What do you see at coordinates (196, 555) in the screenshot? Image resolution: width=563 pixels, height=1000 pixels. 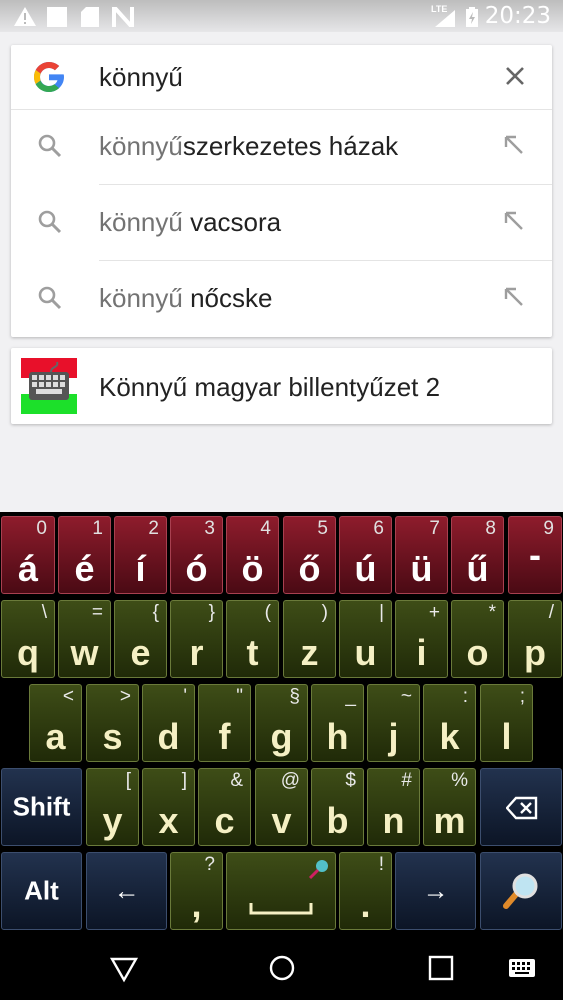 I see `key-o-acute: 3ó` at bounding box center [196, 555].